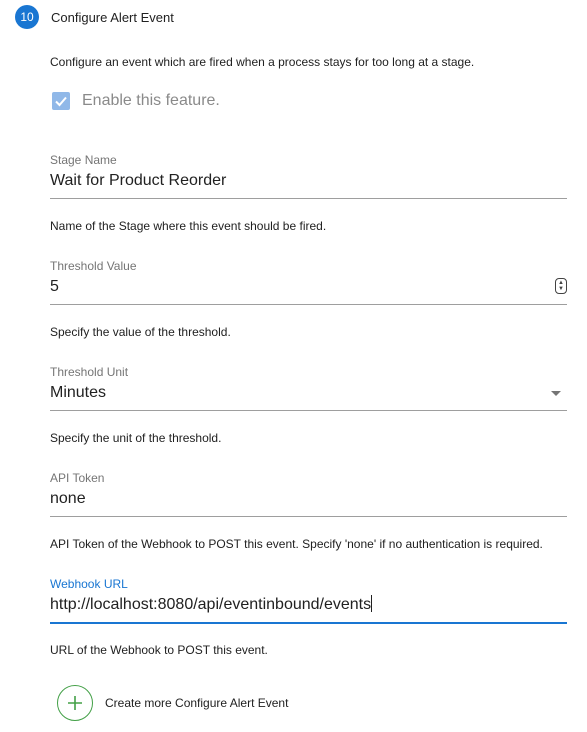 The height and width of the screenshot is (732, 587). I want to click on number-spinner-icon: ▲ ▼, so click(561, 286).